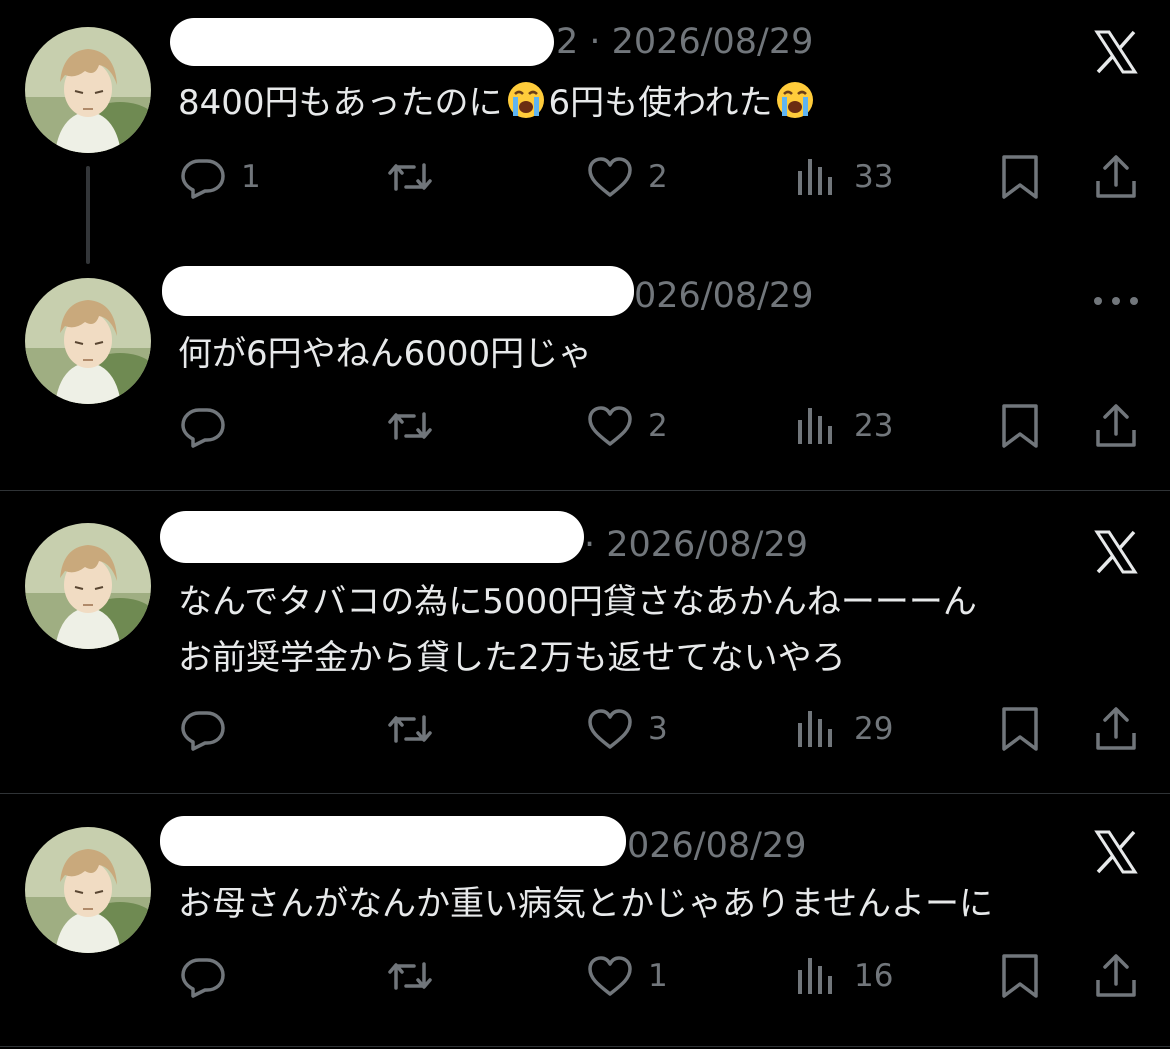 The width and height of the screenshot is (1170, 1049). Describe the element at coordinates (340, 103) in the screenshot. I see `post-text-part: 8400円もあったのに` at that location.